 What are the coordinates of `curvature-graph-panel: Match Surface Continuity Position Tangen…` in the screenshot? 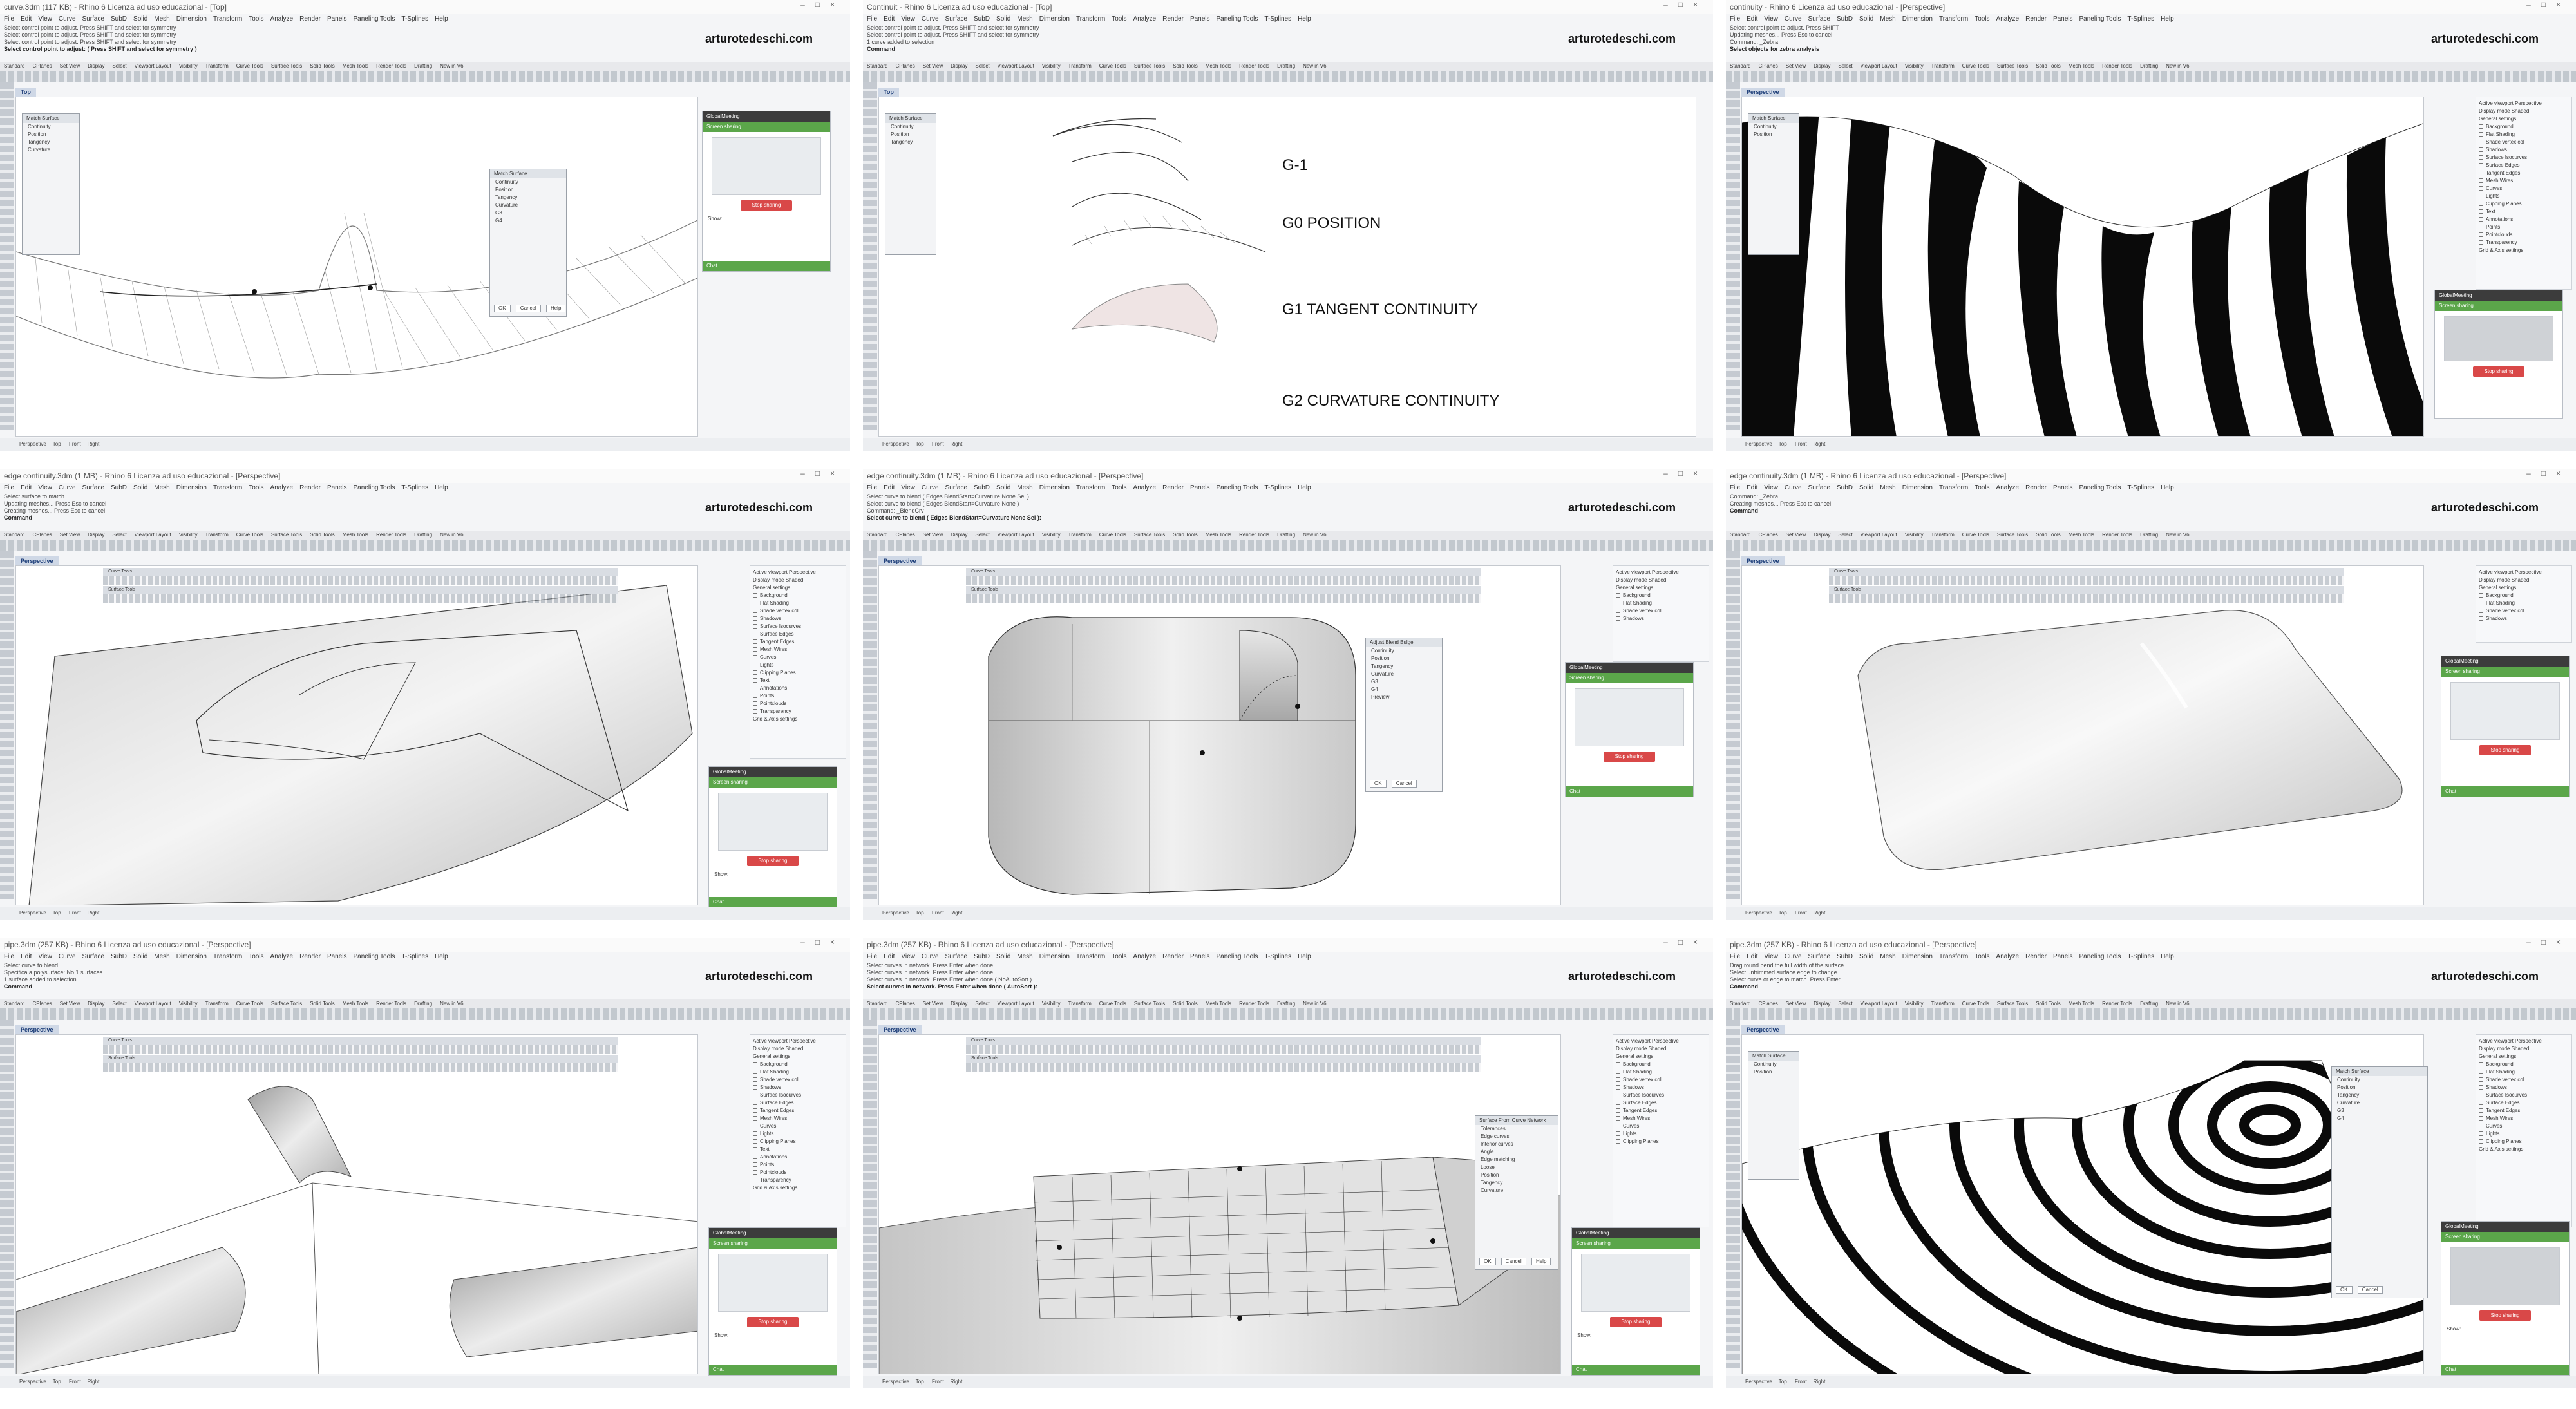 It's located at (51, 184).